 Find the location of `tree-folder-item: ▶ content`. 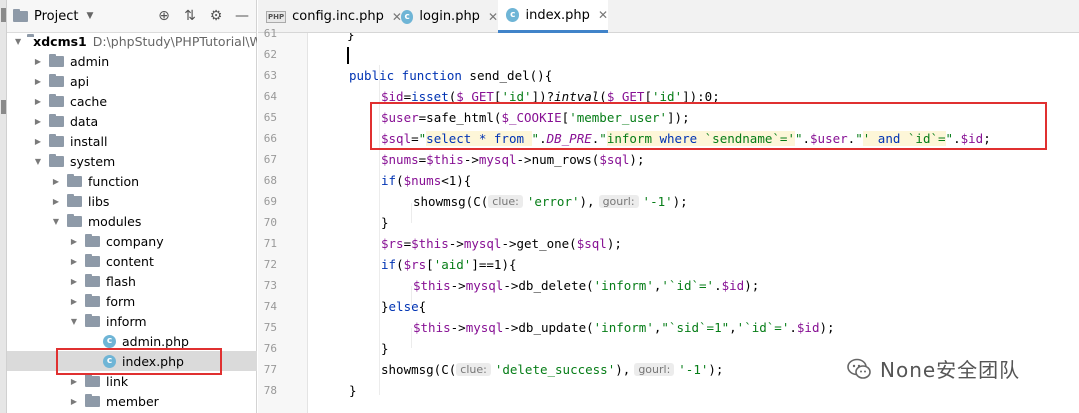

tree-folder-item: ▶ content is located at coordinates (132, 261).